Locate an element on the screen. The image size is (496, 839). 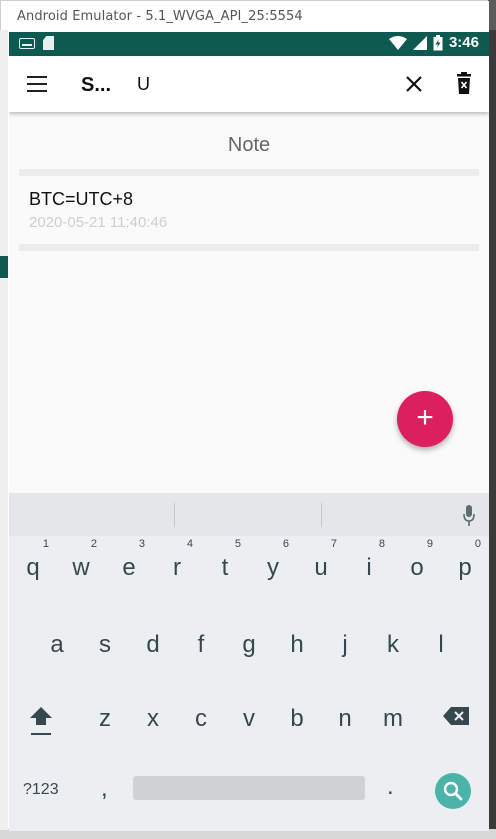
key-label: b is located at coordinates (297, 718).